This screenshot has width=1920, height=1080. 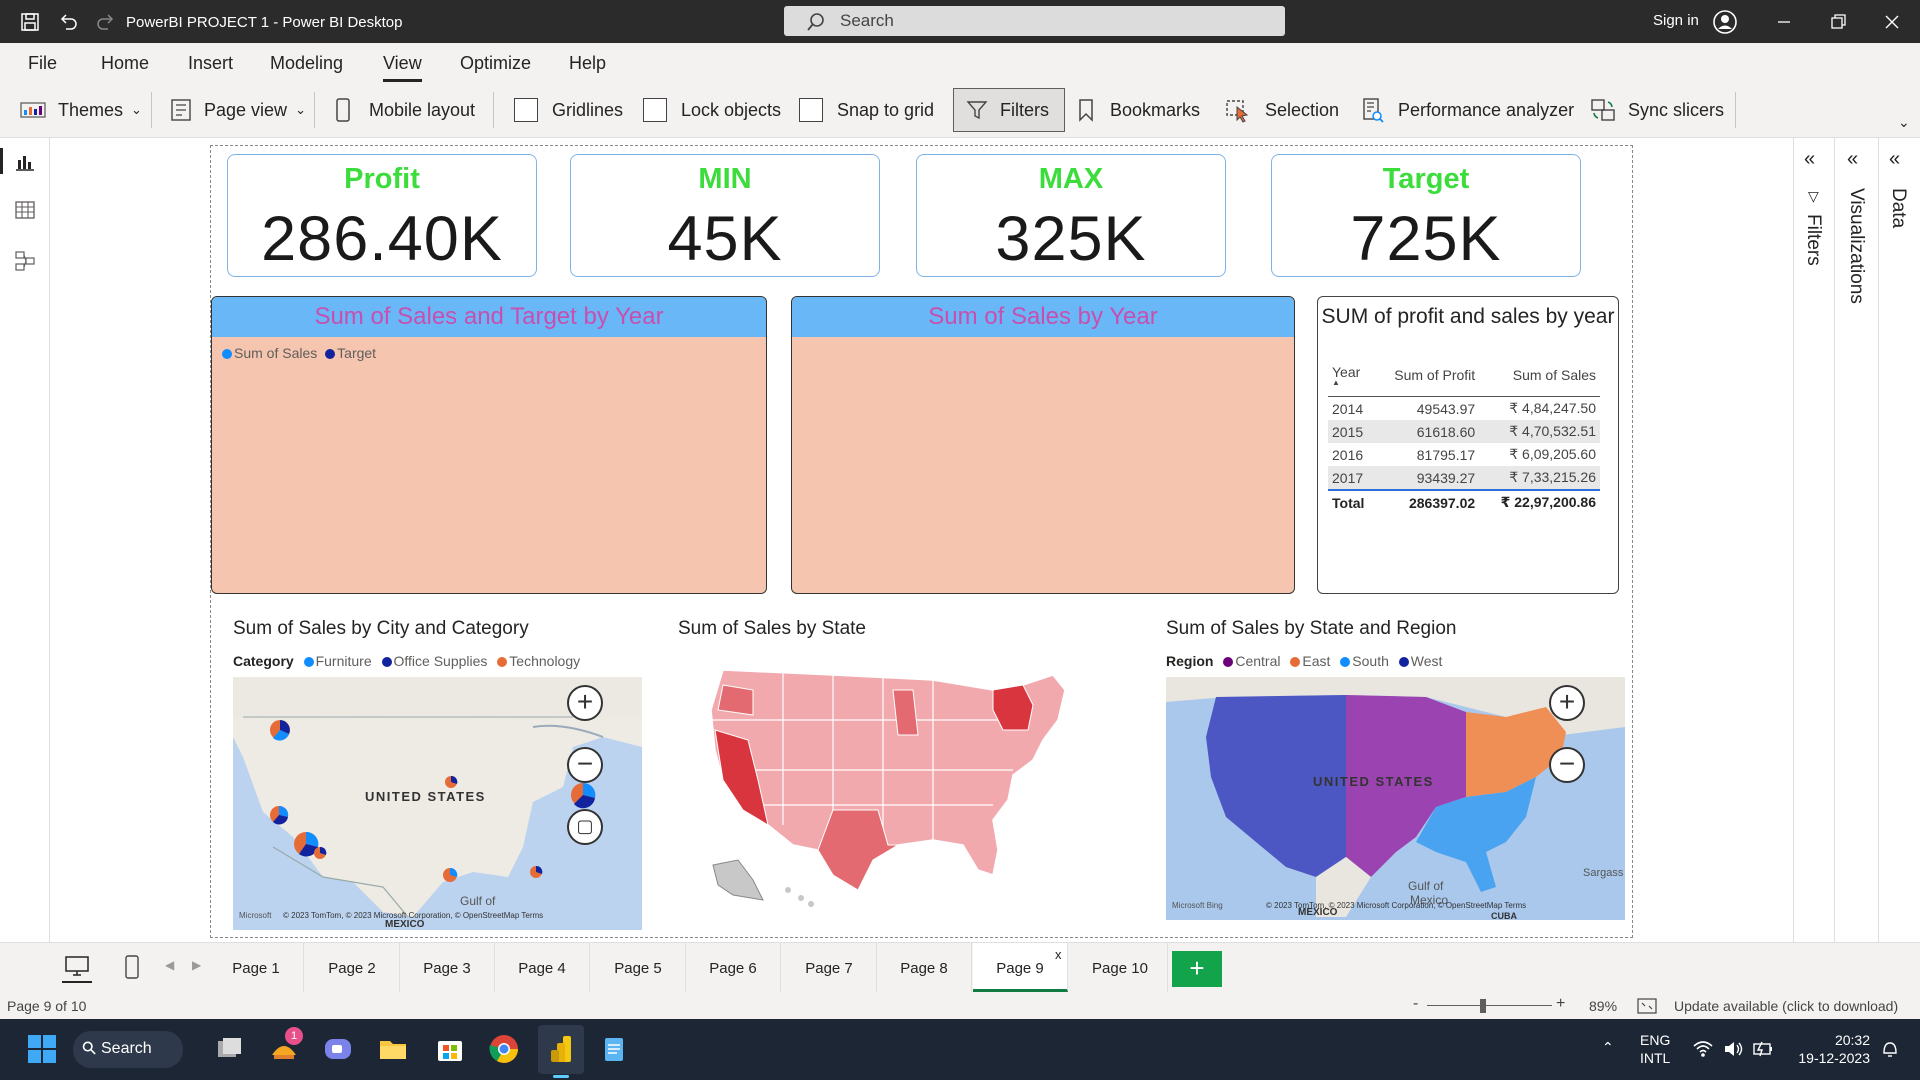 I want to click on store-icon, so click(x=450, y=1049).